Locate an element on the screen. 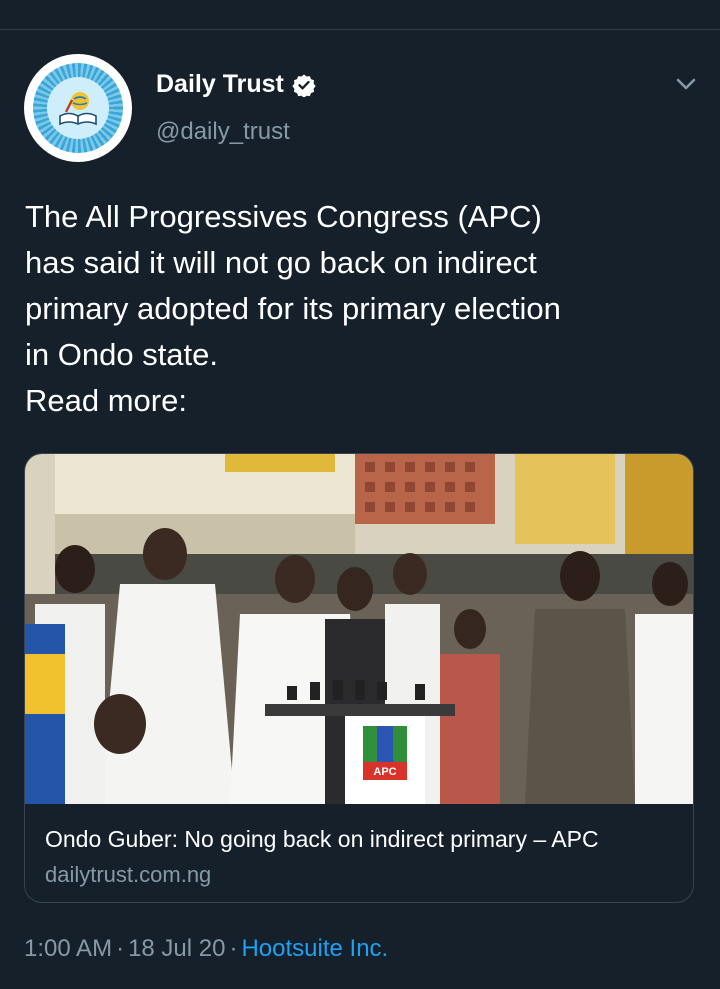  daily-trust-logo-icon is located at coordinates (78, 108).